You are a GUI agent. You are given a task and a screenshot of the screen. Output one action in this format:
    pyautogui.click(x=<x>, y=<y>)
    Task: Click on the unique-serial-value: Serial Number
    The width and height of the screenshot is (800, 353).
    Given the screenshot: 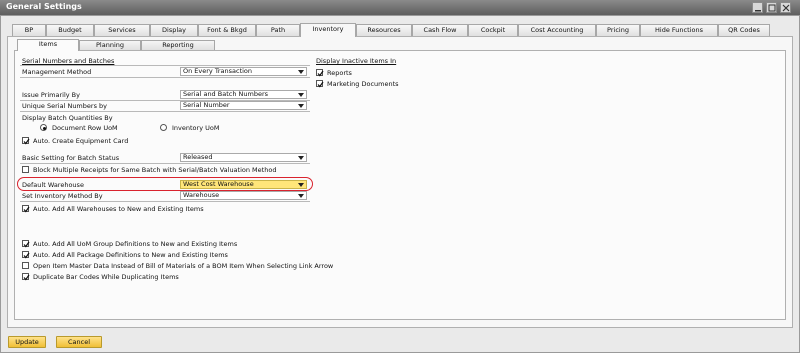 What is the action you would take?
    pyautogui.click(x=206, y=105)
    